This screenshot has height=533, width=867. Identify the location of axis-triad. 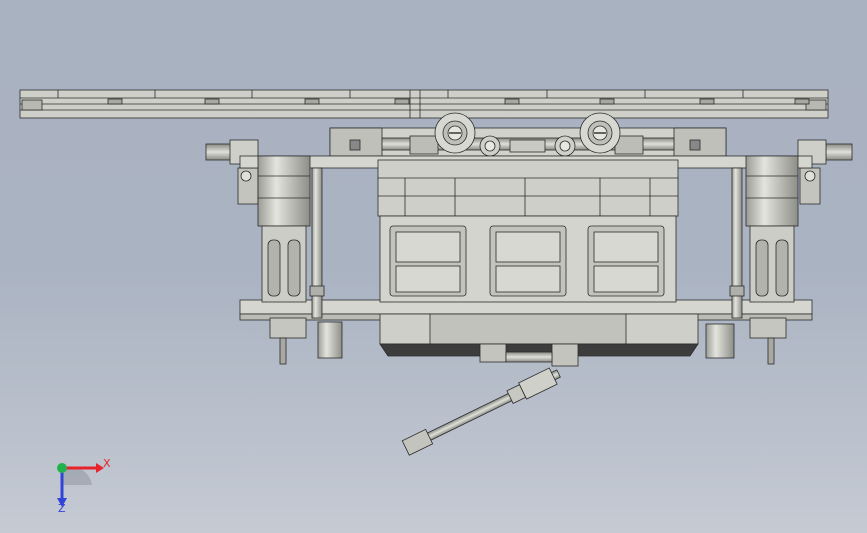
(80, 485).